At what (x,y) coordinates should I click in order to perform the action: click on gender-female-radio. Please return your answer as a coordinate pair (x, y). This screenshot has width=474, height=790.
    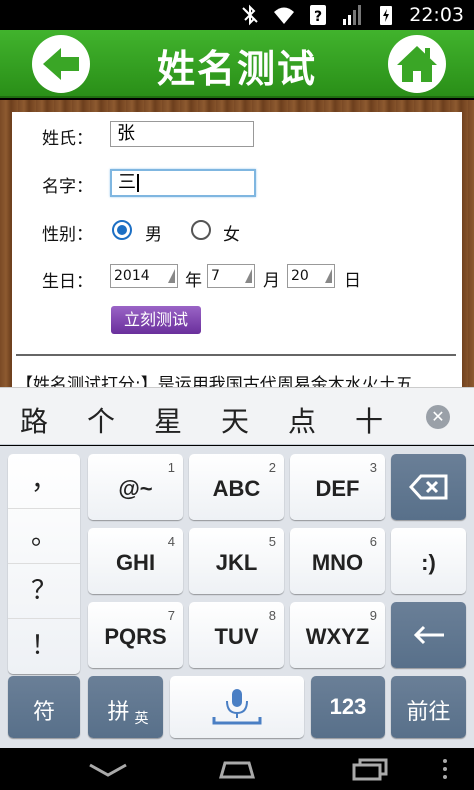
    Looking at the image, I should click on (201, 230).